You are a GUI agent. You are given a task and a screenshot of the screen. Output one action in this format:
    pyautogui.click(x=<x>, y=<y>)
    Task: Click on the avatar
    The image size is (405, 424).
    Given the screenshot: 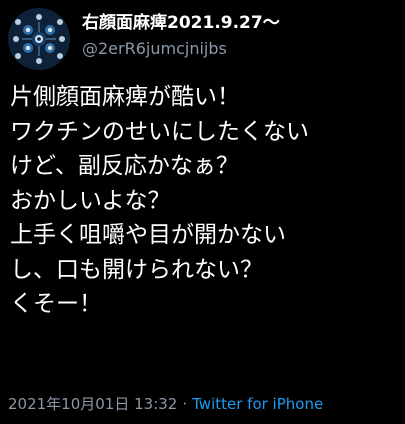 What is the action you would take?
    pyautogui.click(x=39, y=39)
    